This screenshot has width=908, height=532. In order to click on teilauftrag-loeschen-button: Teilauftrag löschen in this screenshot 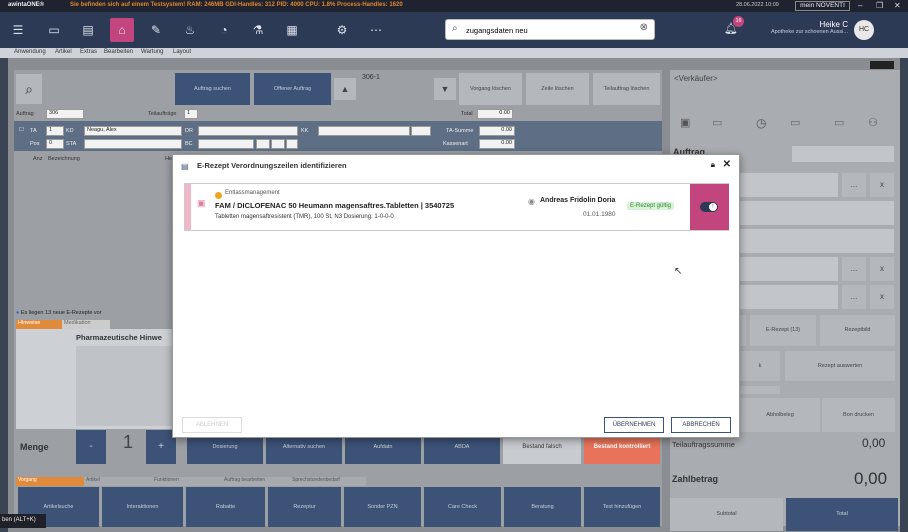, I will do `click(626, 89)`.